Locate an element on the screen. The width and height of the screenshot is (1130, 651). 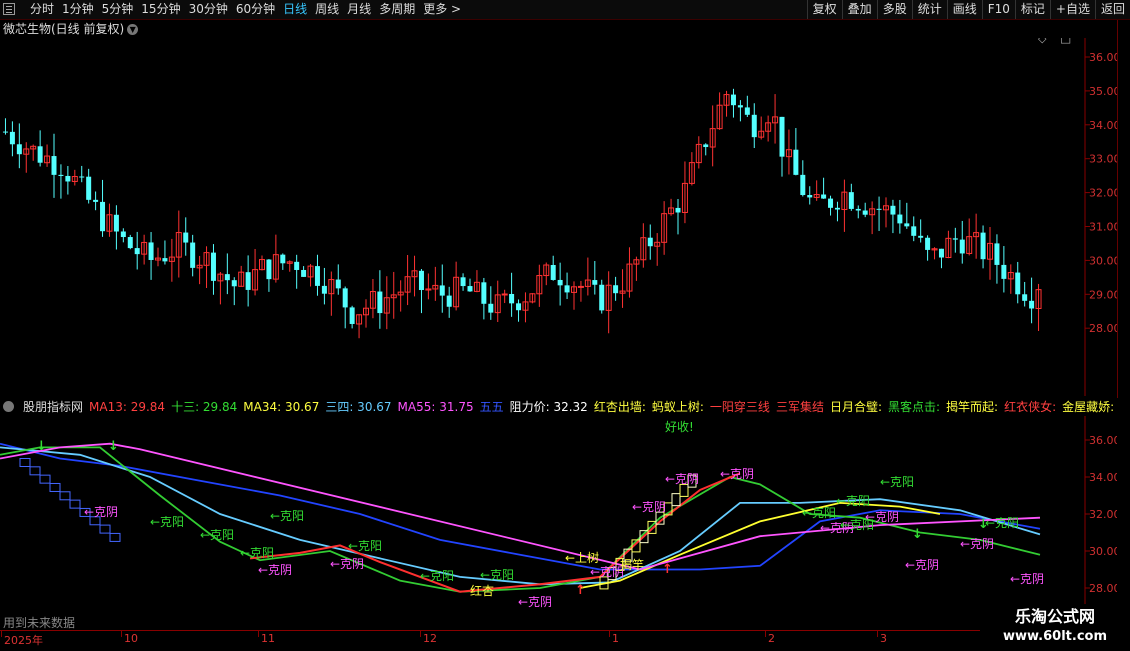
indicator-item-9: 一阳穿三线 is located at coordinates (739, 407).